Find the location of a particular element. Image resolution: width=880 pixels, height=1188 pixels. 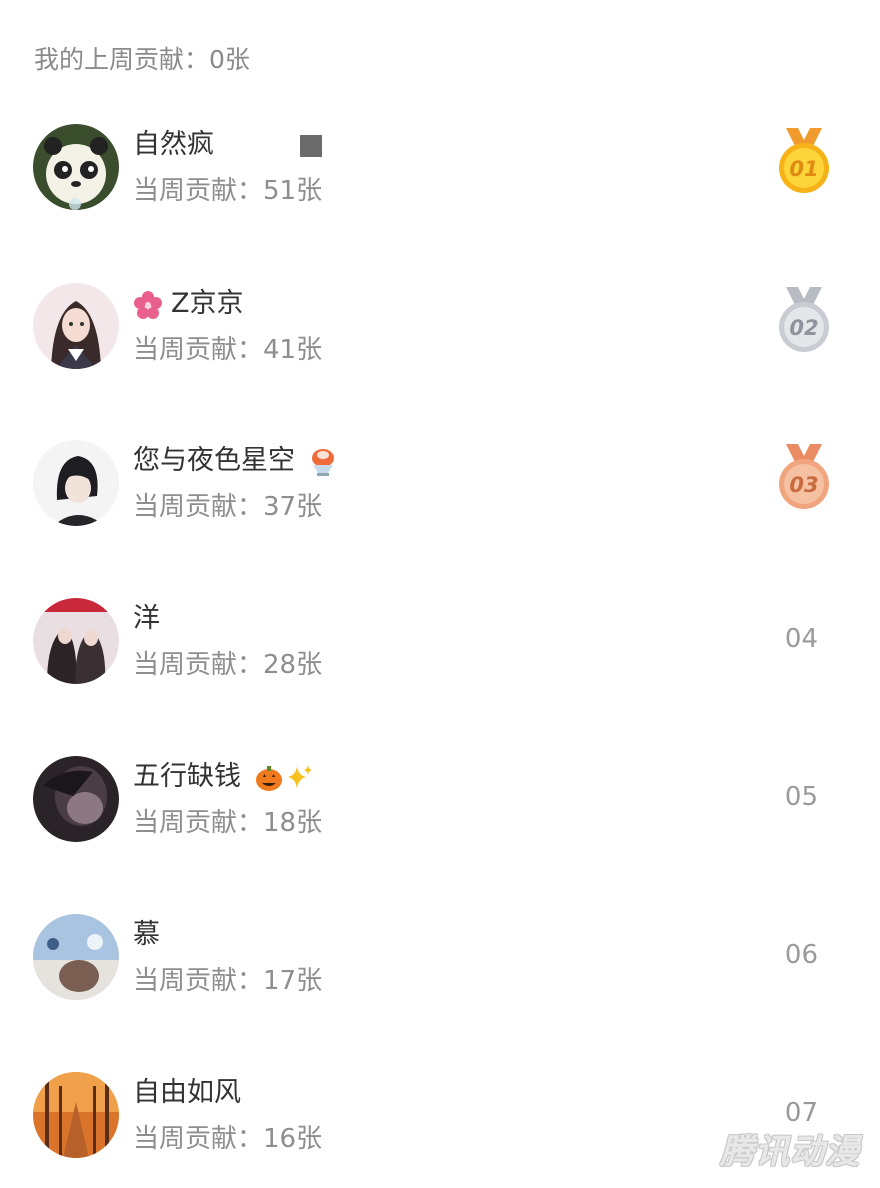

gold-medal-icon: 01 is located at coordinates (804, 160).